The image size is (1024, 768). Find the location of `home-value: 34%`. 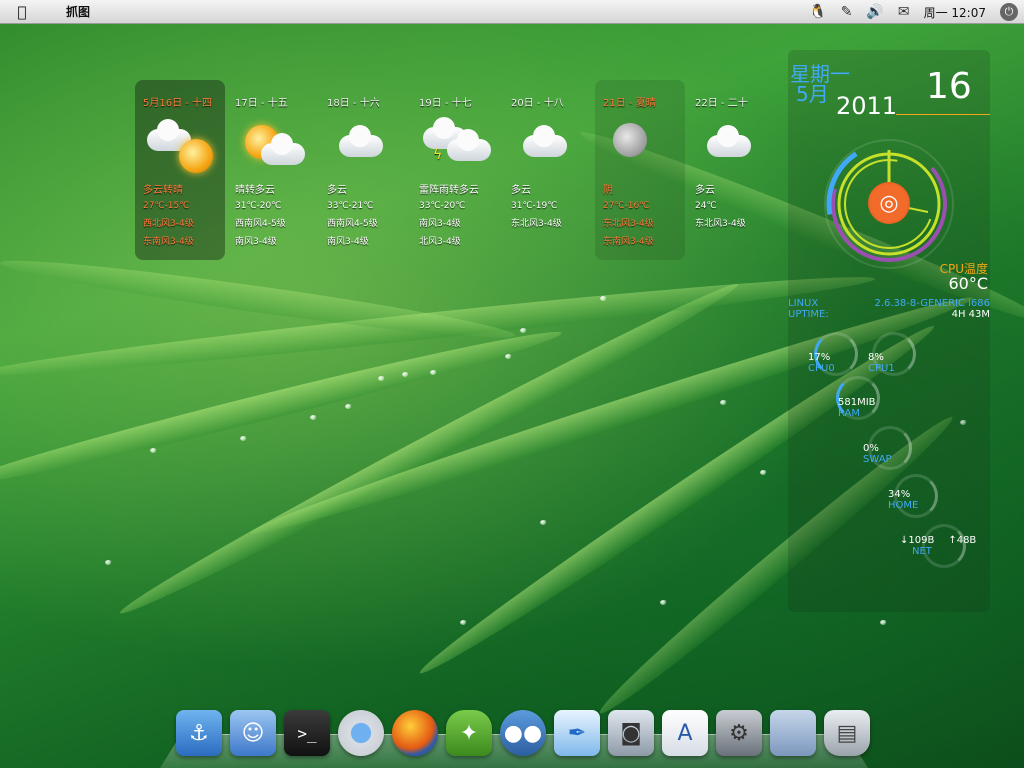

home-value: 34% is located at coordinates (899, 494).